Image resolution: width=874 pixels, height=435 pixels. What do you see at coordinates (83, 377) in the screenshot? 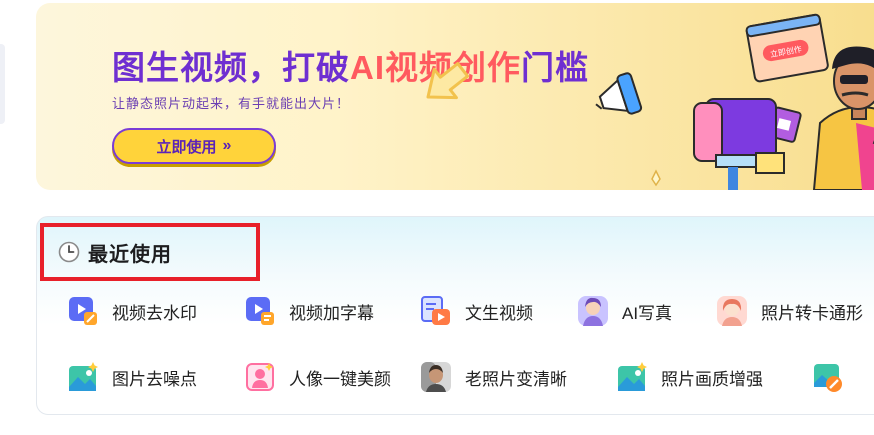
I see `image-denoise-icon` at bounding box center [83, 377].